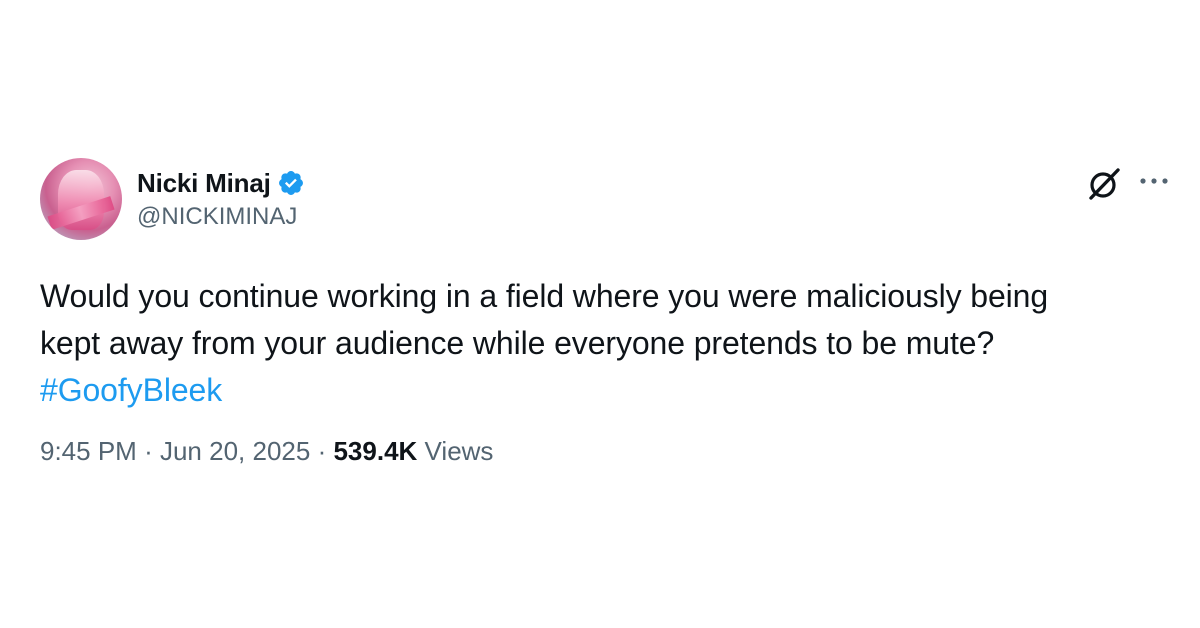 The image size is (1200, 628). Describe the element at coordinates (1154, 181) in the screenshot. I see `more-options-icon` at that location.